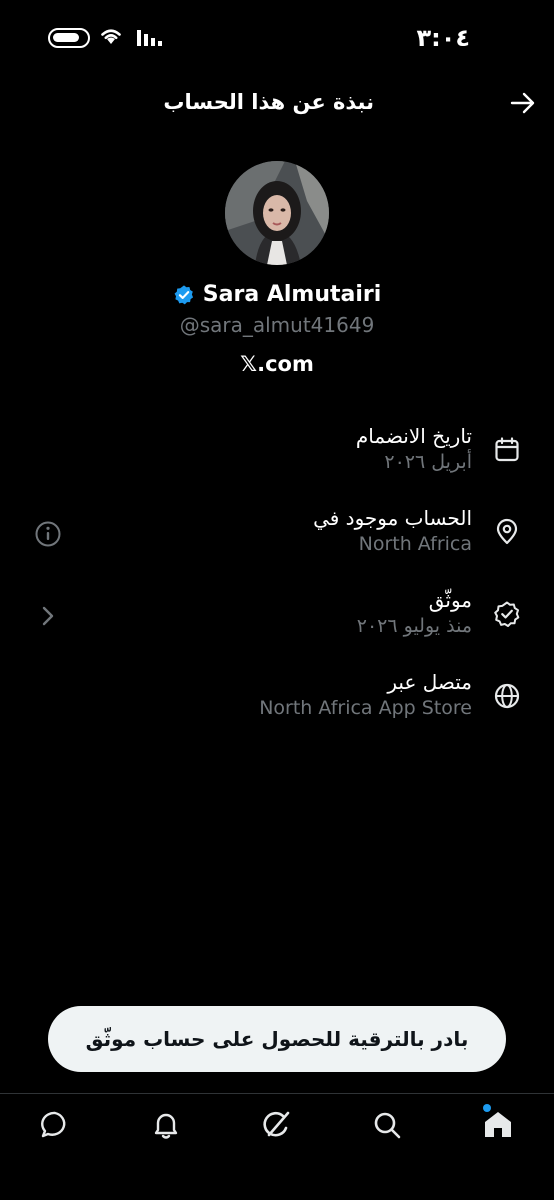  Describe the element at coordinates (498, 1125) in the screenshot. I see `home-icon` at that location.